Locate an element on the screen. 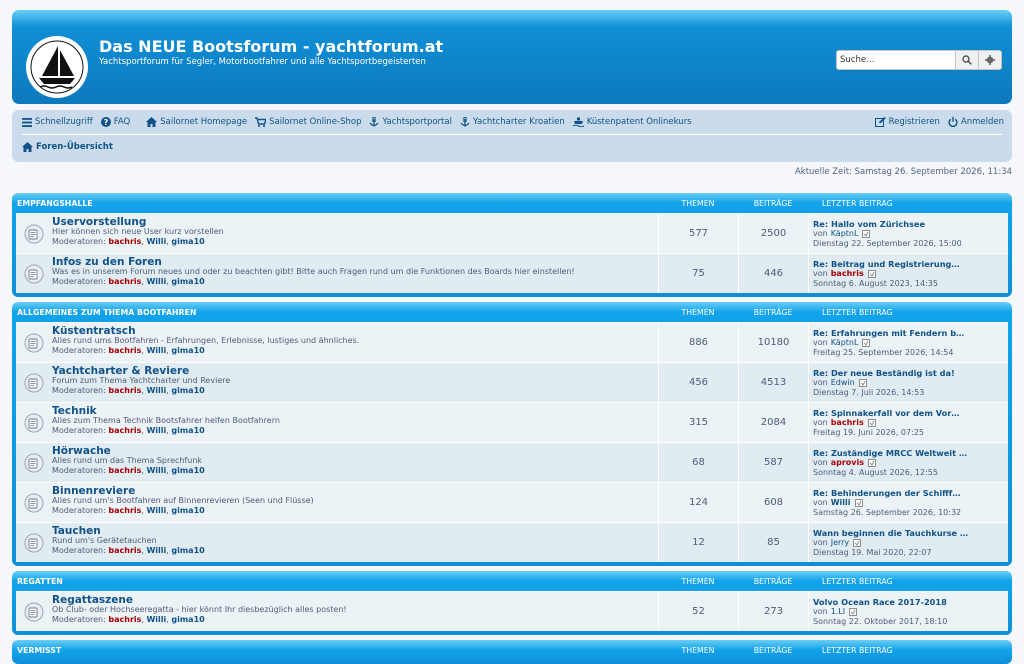 This screenshot has width=1024, height=664. forum-title: Tauchen is located at coordinates (355, 531).